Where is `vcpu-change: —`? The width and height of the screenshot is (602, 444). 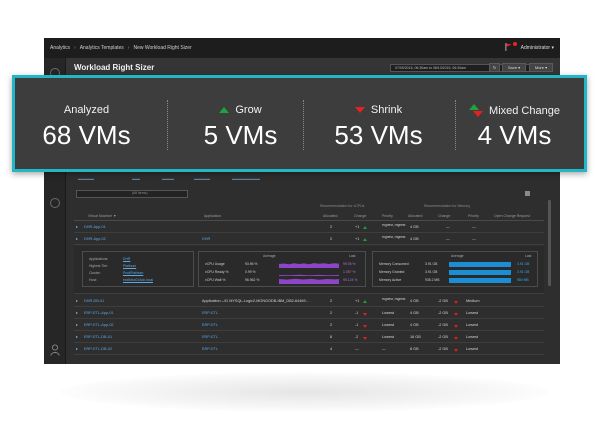 vcpu-change: — is located at coordinates (357, 349).